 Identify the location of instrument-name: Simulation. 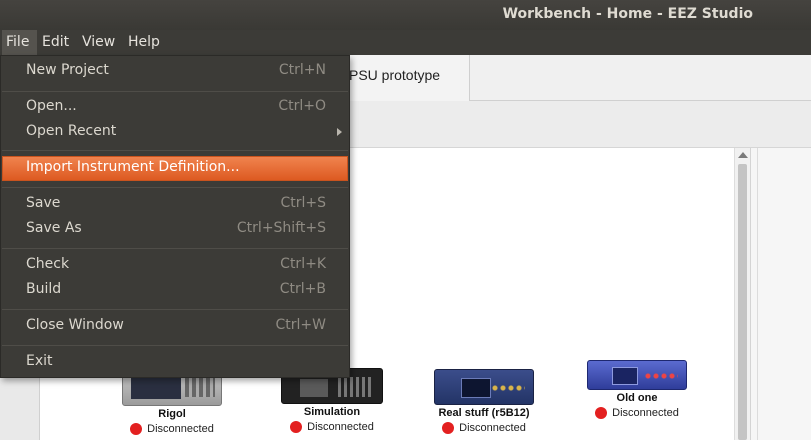
(332, 412).